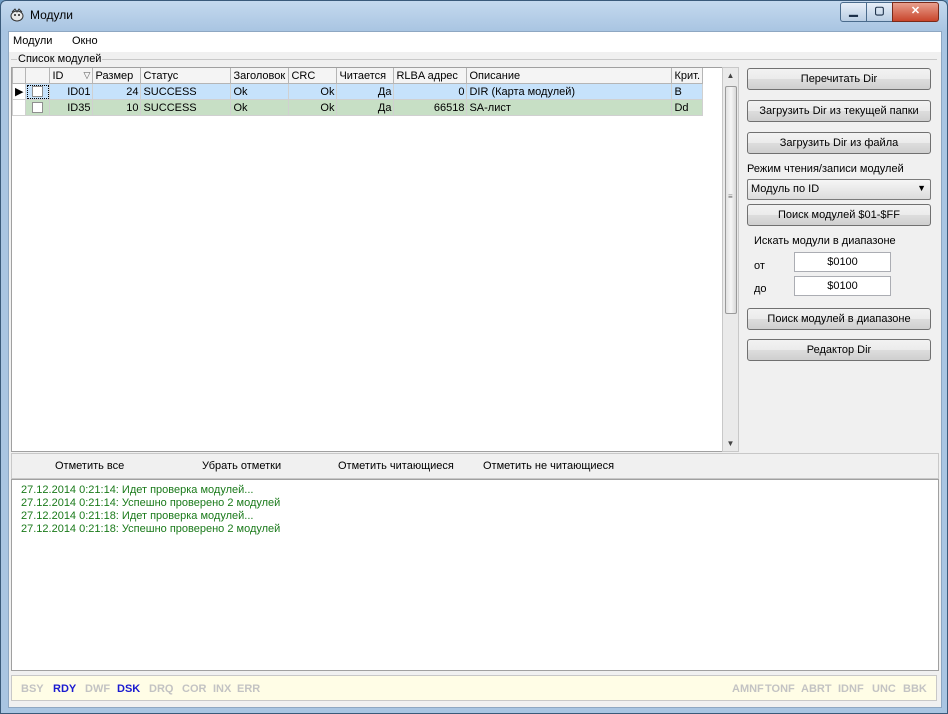 The width and height of the screenshot is (948, 714). What do you see at coordinates (839, 189) in the screenshot?
I see `mode-select: Модуль по ID ▼` at bounding box center [839, 189].